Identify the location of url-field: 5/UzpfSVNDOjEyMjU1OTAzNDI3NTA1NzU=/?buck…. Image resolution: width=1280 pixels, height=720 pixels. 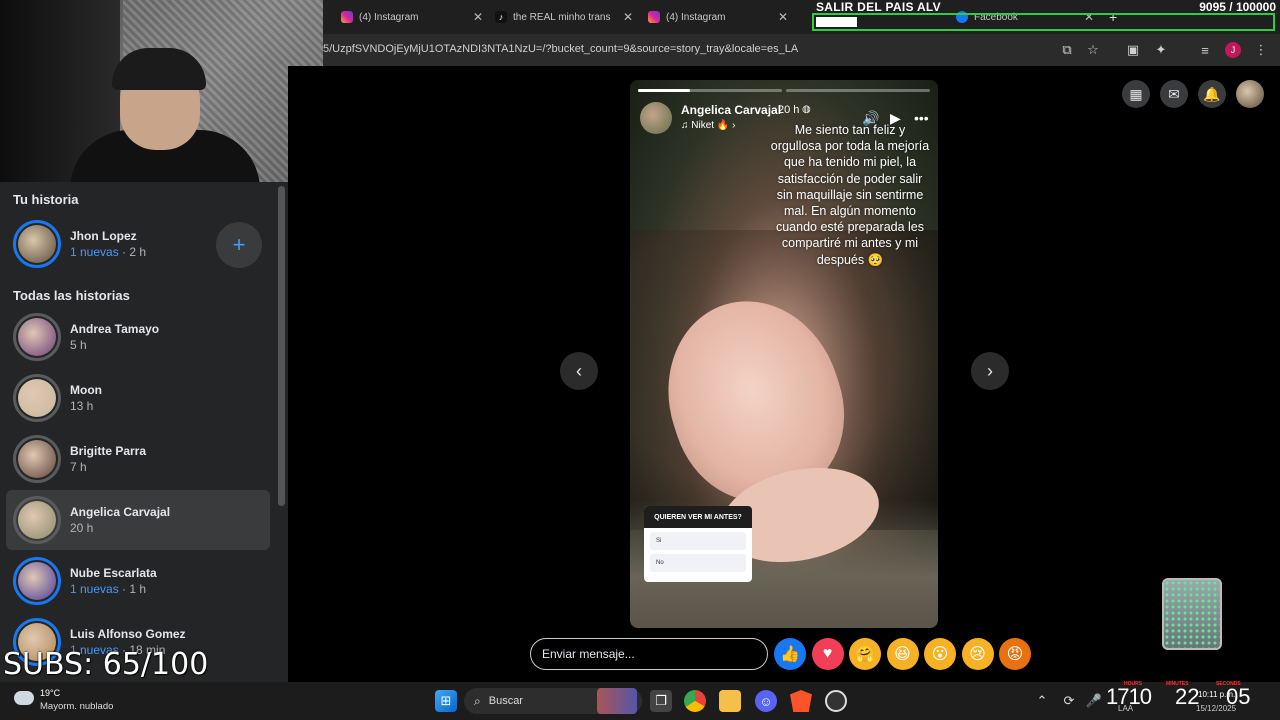
(560, 49).